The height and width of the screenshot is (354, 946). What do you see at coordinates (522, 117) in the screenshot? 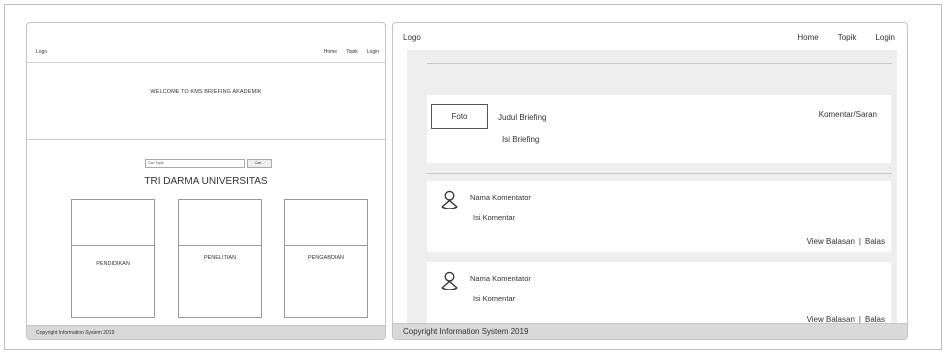
I see `briefing-title: Judul Briefing` at bounding box center [522, 117].